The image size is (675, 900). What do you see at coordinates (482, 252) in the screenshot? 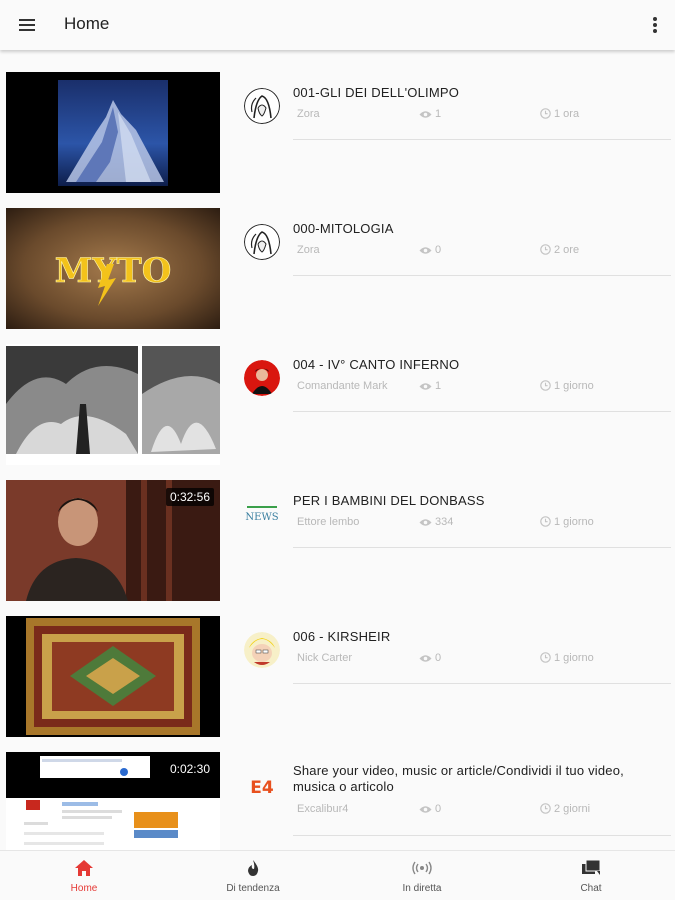
I see `video-meta: Zora 0 2 ore` at bounding box center [482, 252].